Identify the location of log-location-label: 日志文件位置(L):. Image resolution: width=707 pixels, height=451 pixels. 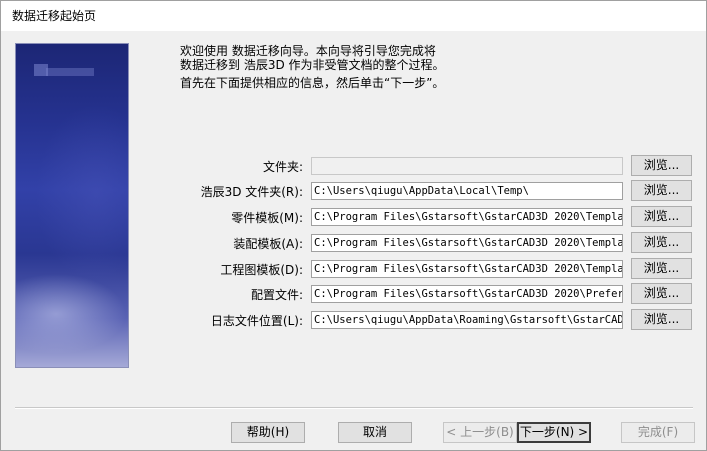
(256, 321).